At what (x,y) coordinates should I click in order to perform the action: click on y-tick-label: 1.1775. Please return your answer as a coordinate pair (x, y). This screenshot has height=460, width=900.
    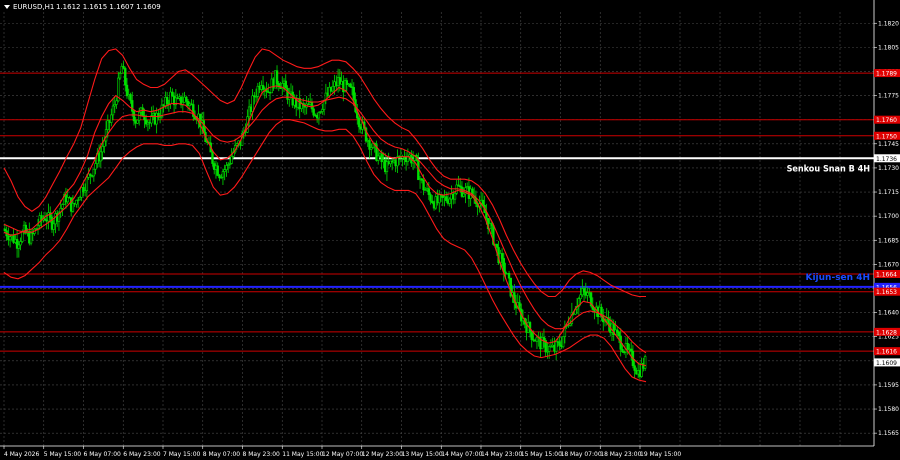
    Looking at the image, I should click on (888, 96).